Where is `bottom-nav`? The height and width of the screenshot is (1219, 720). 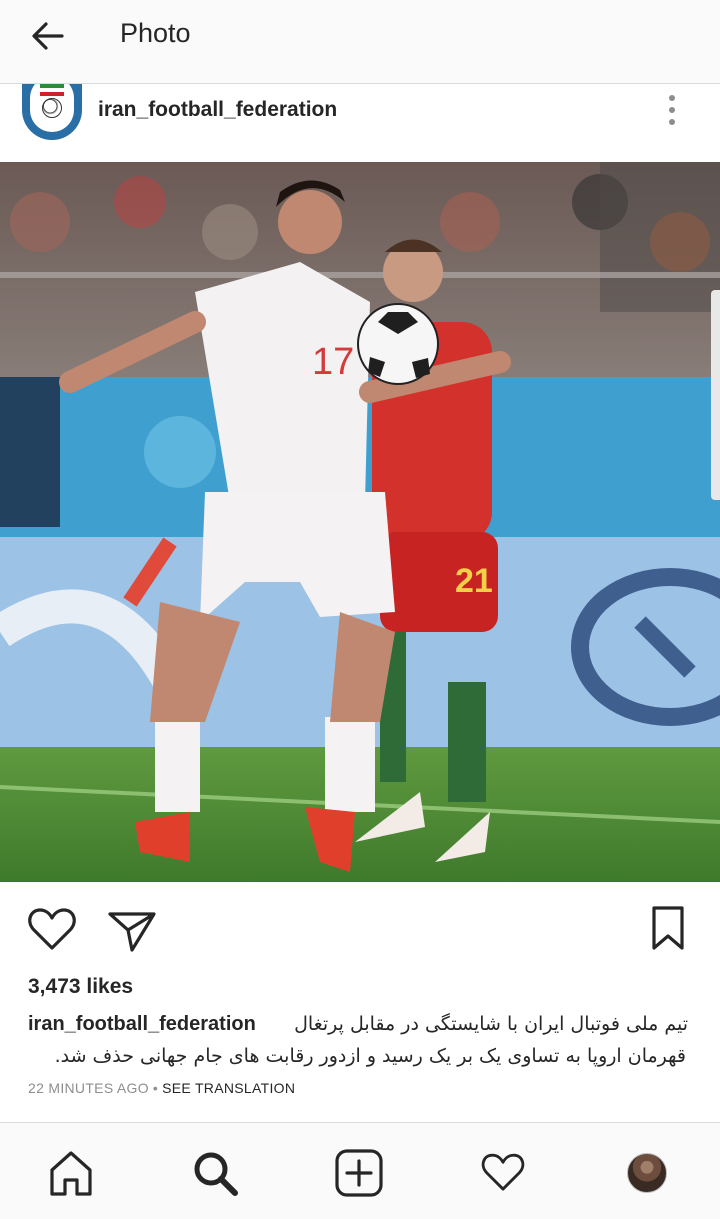
bottom-nav is located at coordinates (360, 1170).